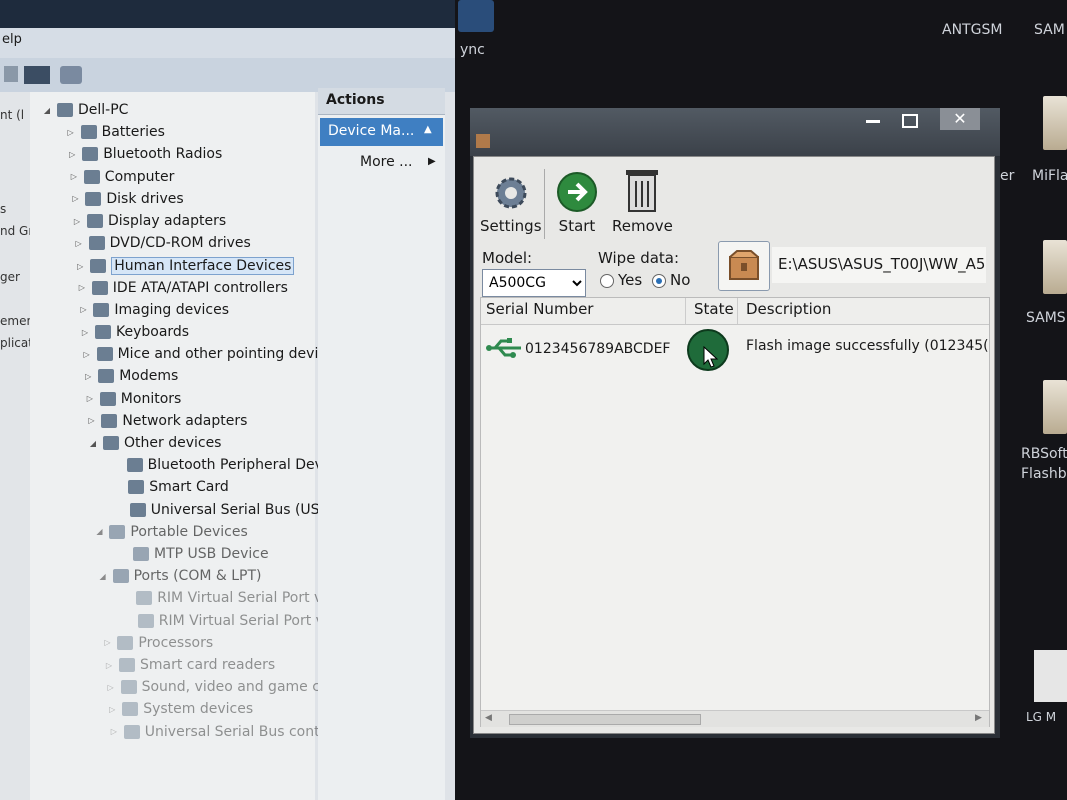 The height and width of the screenshot is (800, 1067). I want to click on tree-item: MTP USB Device, so click(193, 554).